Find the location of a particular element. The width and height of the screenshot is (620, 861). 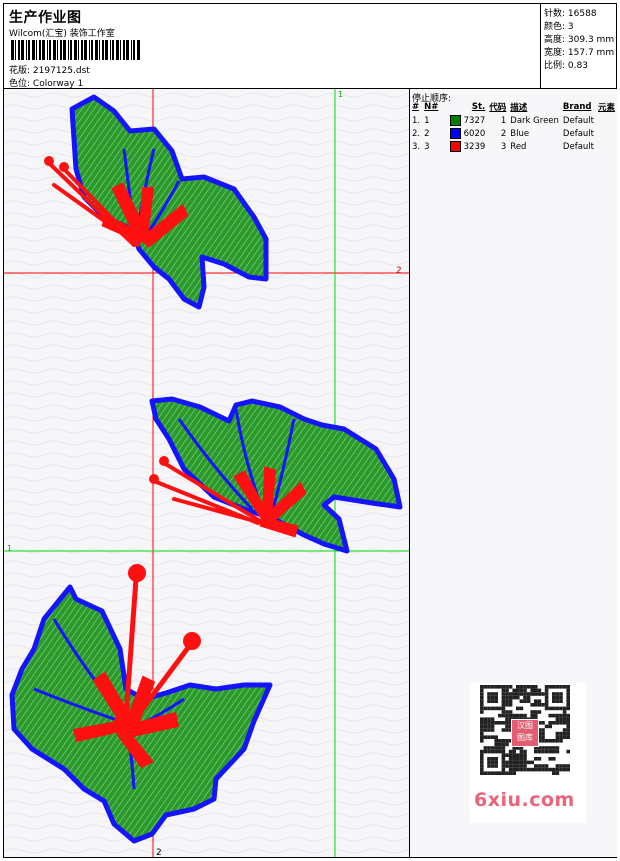

stat-value: 3 is located at coordinates (570, 27).